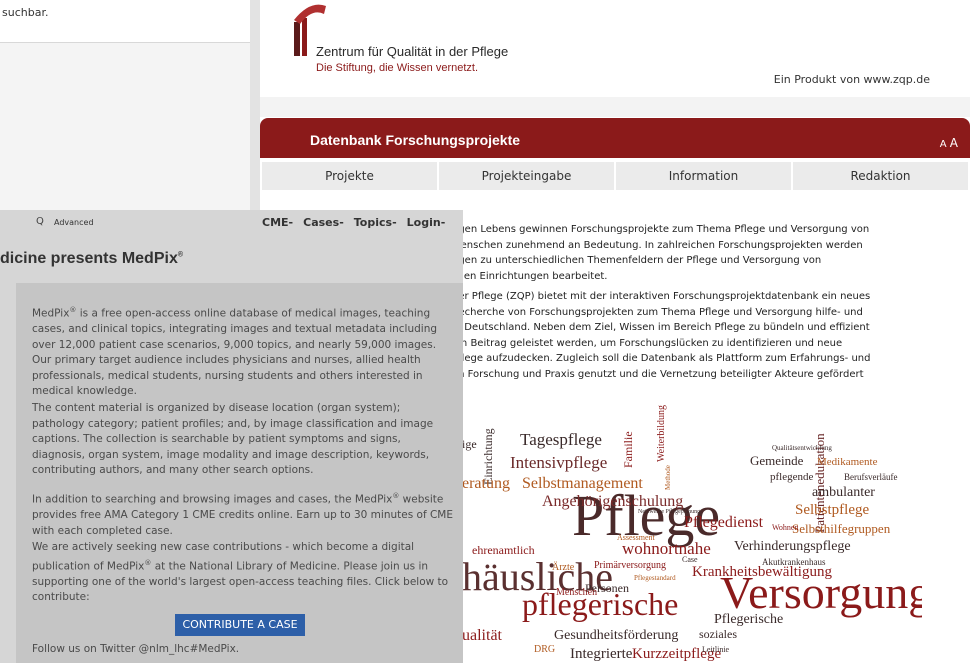 The height and width of the screenshot is (663, 970). Describe the element at coordinates (870, 477) in the screenshot. I see `cloud-word: Berufsverläufe` at that location.